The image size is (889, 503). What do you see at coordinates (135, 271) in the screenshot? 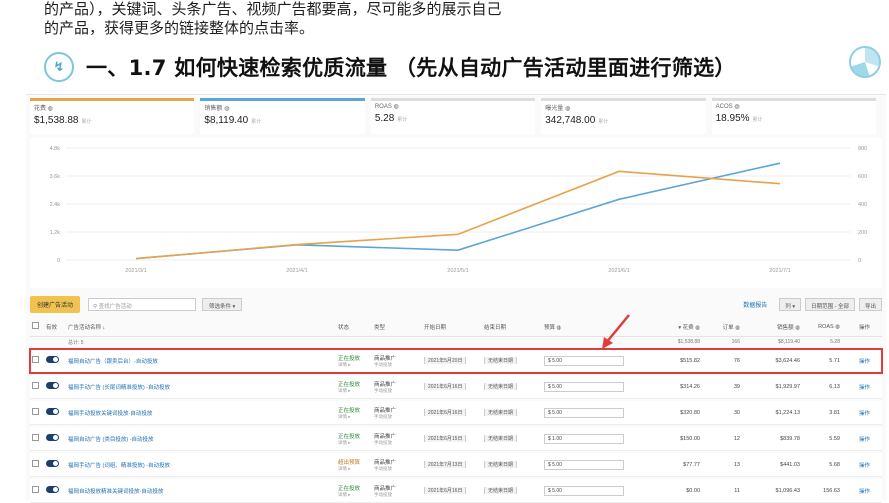
I see `x-tick-label: 2021/3/1` at bounding box center [135, 271].